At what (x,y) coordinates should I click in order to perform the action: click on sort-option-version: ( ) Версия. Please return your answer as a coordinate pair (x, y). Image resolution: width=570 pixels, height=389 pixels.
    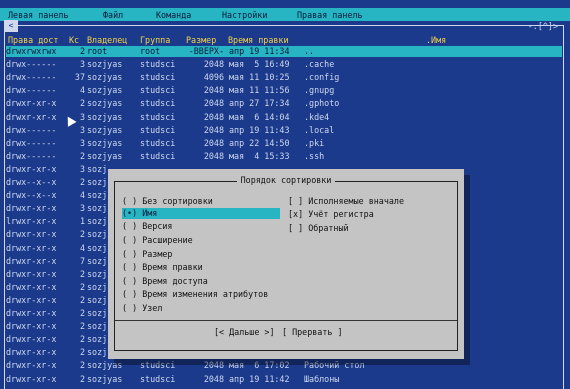
    Looking at the image, I should click on (147, 226).